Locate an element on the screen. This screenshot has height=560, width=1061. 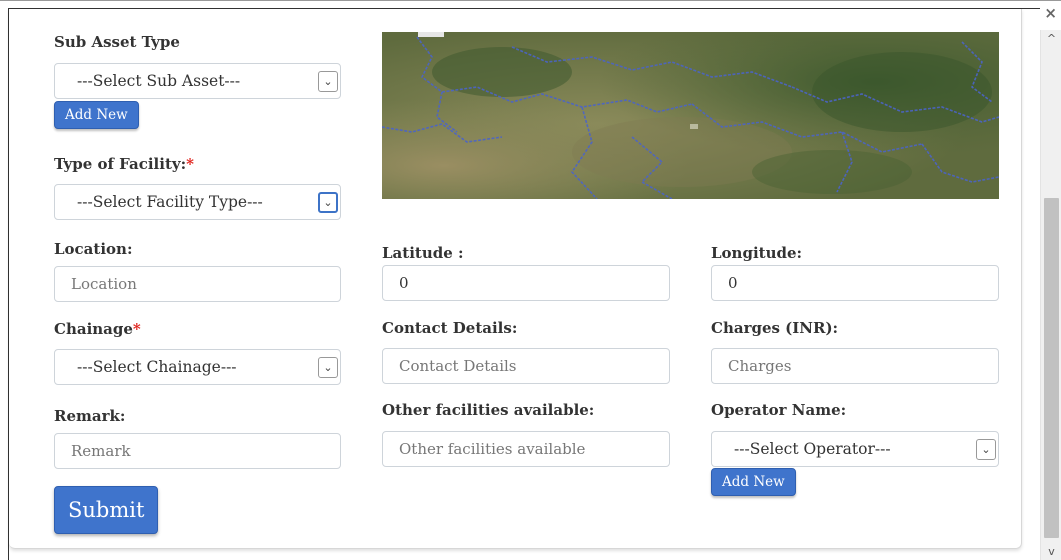
other-facilities-input: Other facilities available is located at coordinates (526, 449).